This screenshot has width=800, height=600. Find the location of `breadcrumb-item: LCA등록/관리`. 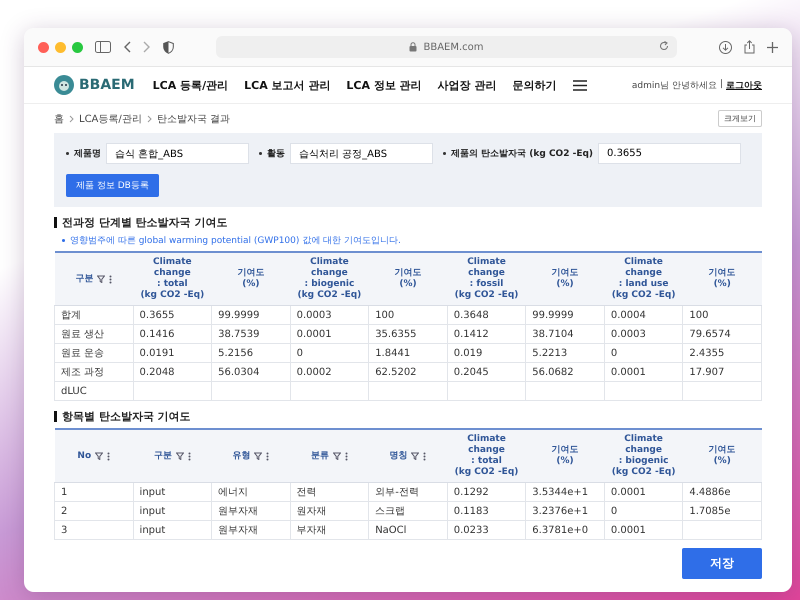

breadcrumb-item: LCA등록/관리 is located at coordinates (110, 119).